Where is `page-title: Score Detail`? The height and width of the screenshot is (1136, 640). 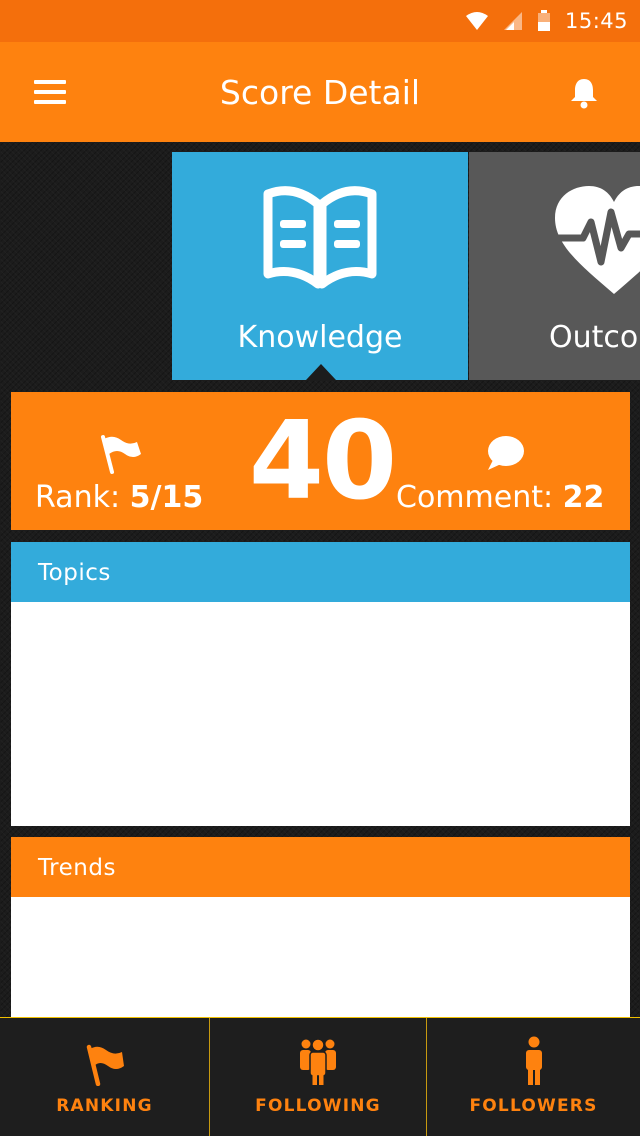
page-title: Score Detail is located at coordinates (320, 92).